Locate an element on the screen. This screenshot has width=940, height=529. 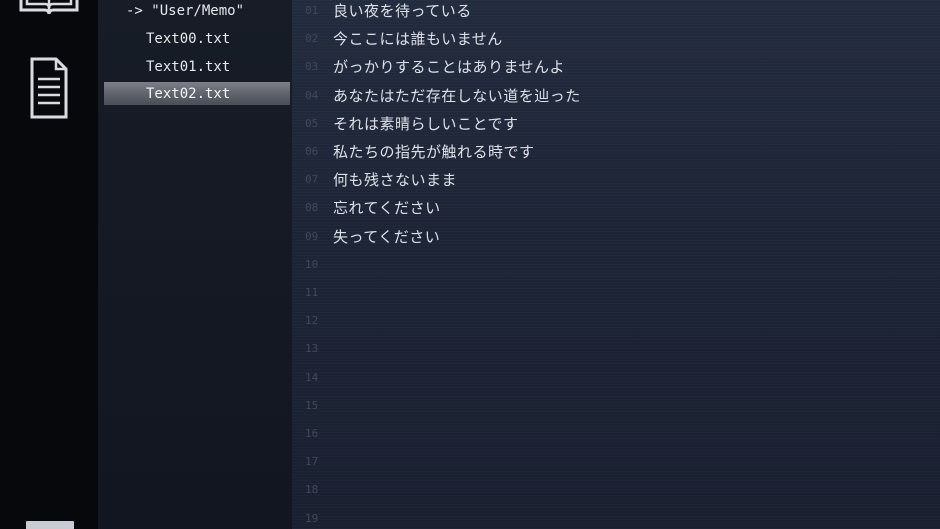
icon-rail is located at coordinates (49, 264).